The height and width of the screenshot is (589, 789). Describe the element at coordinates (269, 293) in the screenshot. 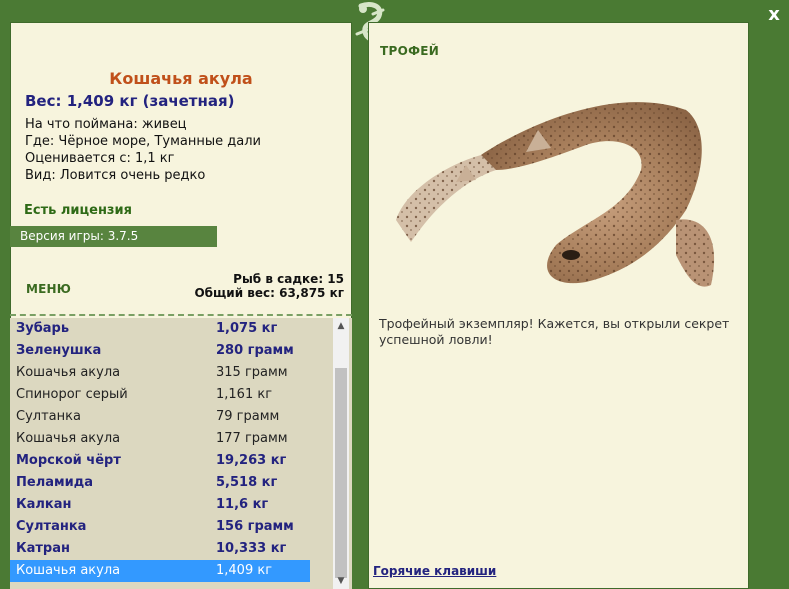

I see `total-weight: Общий вес: 63,875 кг` at that location.